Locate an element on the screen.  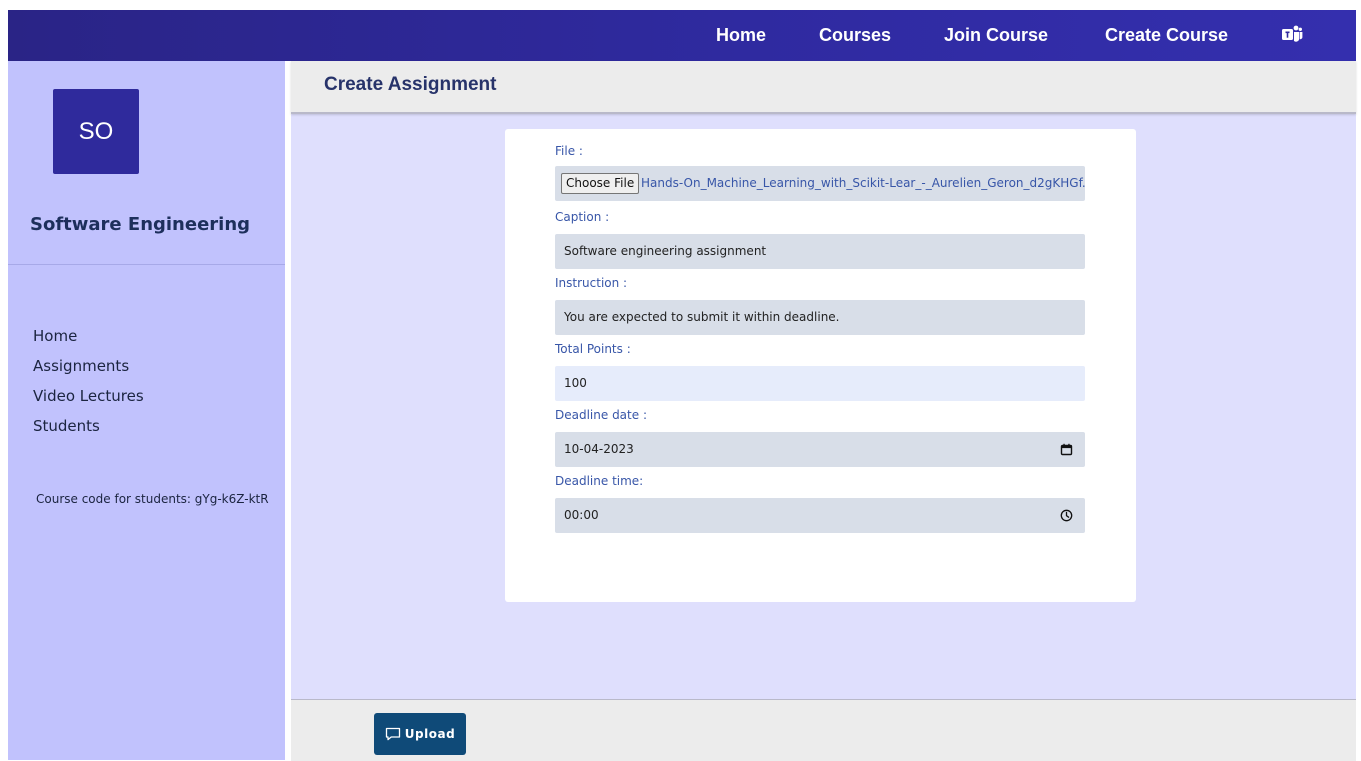
calendar-icon is located at coordinates (1066, 449).